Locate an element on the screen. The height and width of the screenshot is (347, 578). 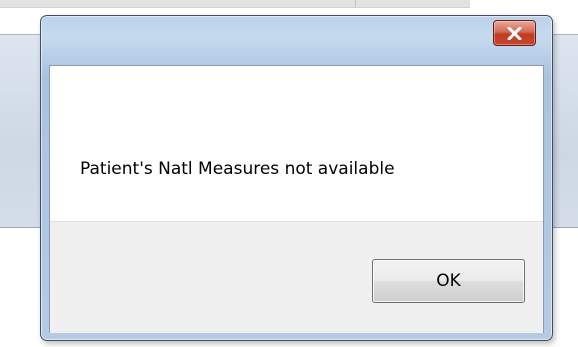
dialog-titlebar is located at coordinates (296, 40).